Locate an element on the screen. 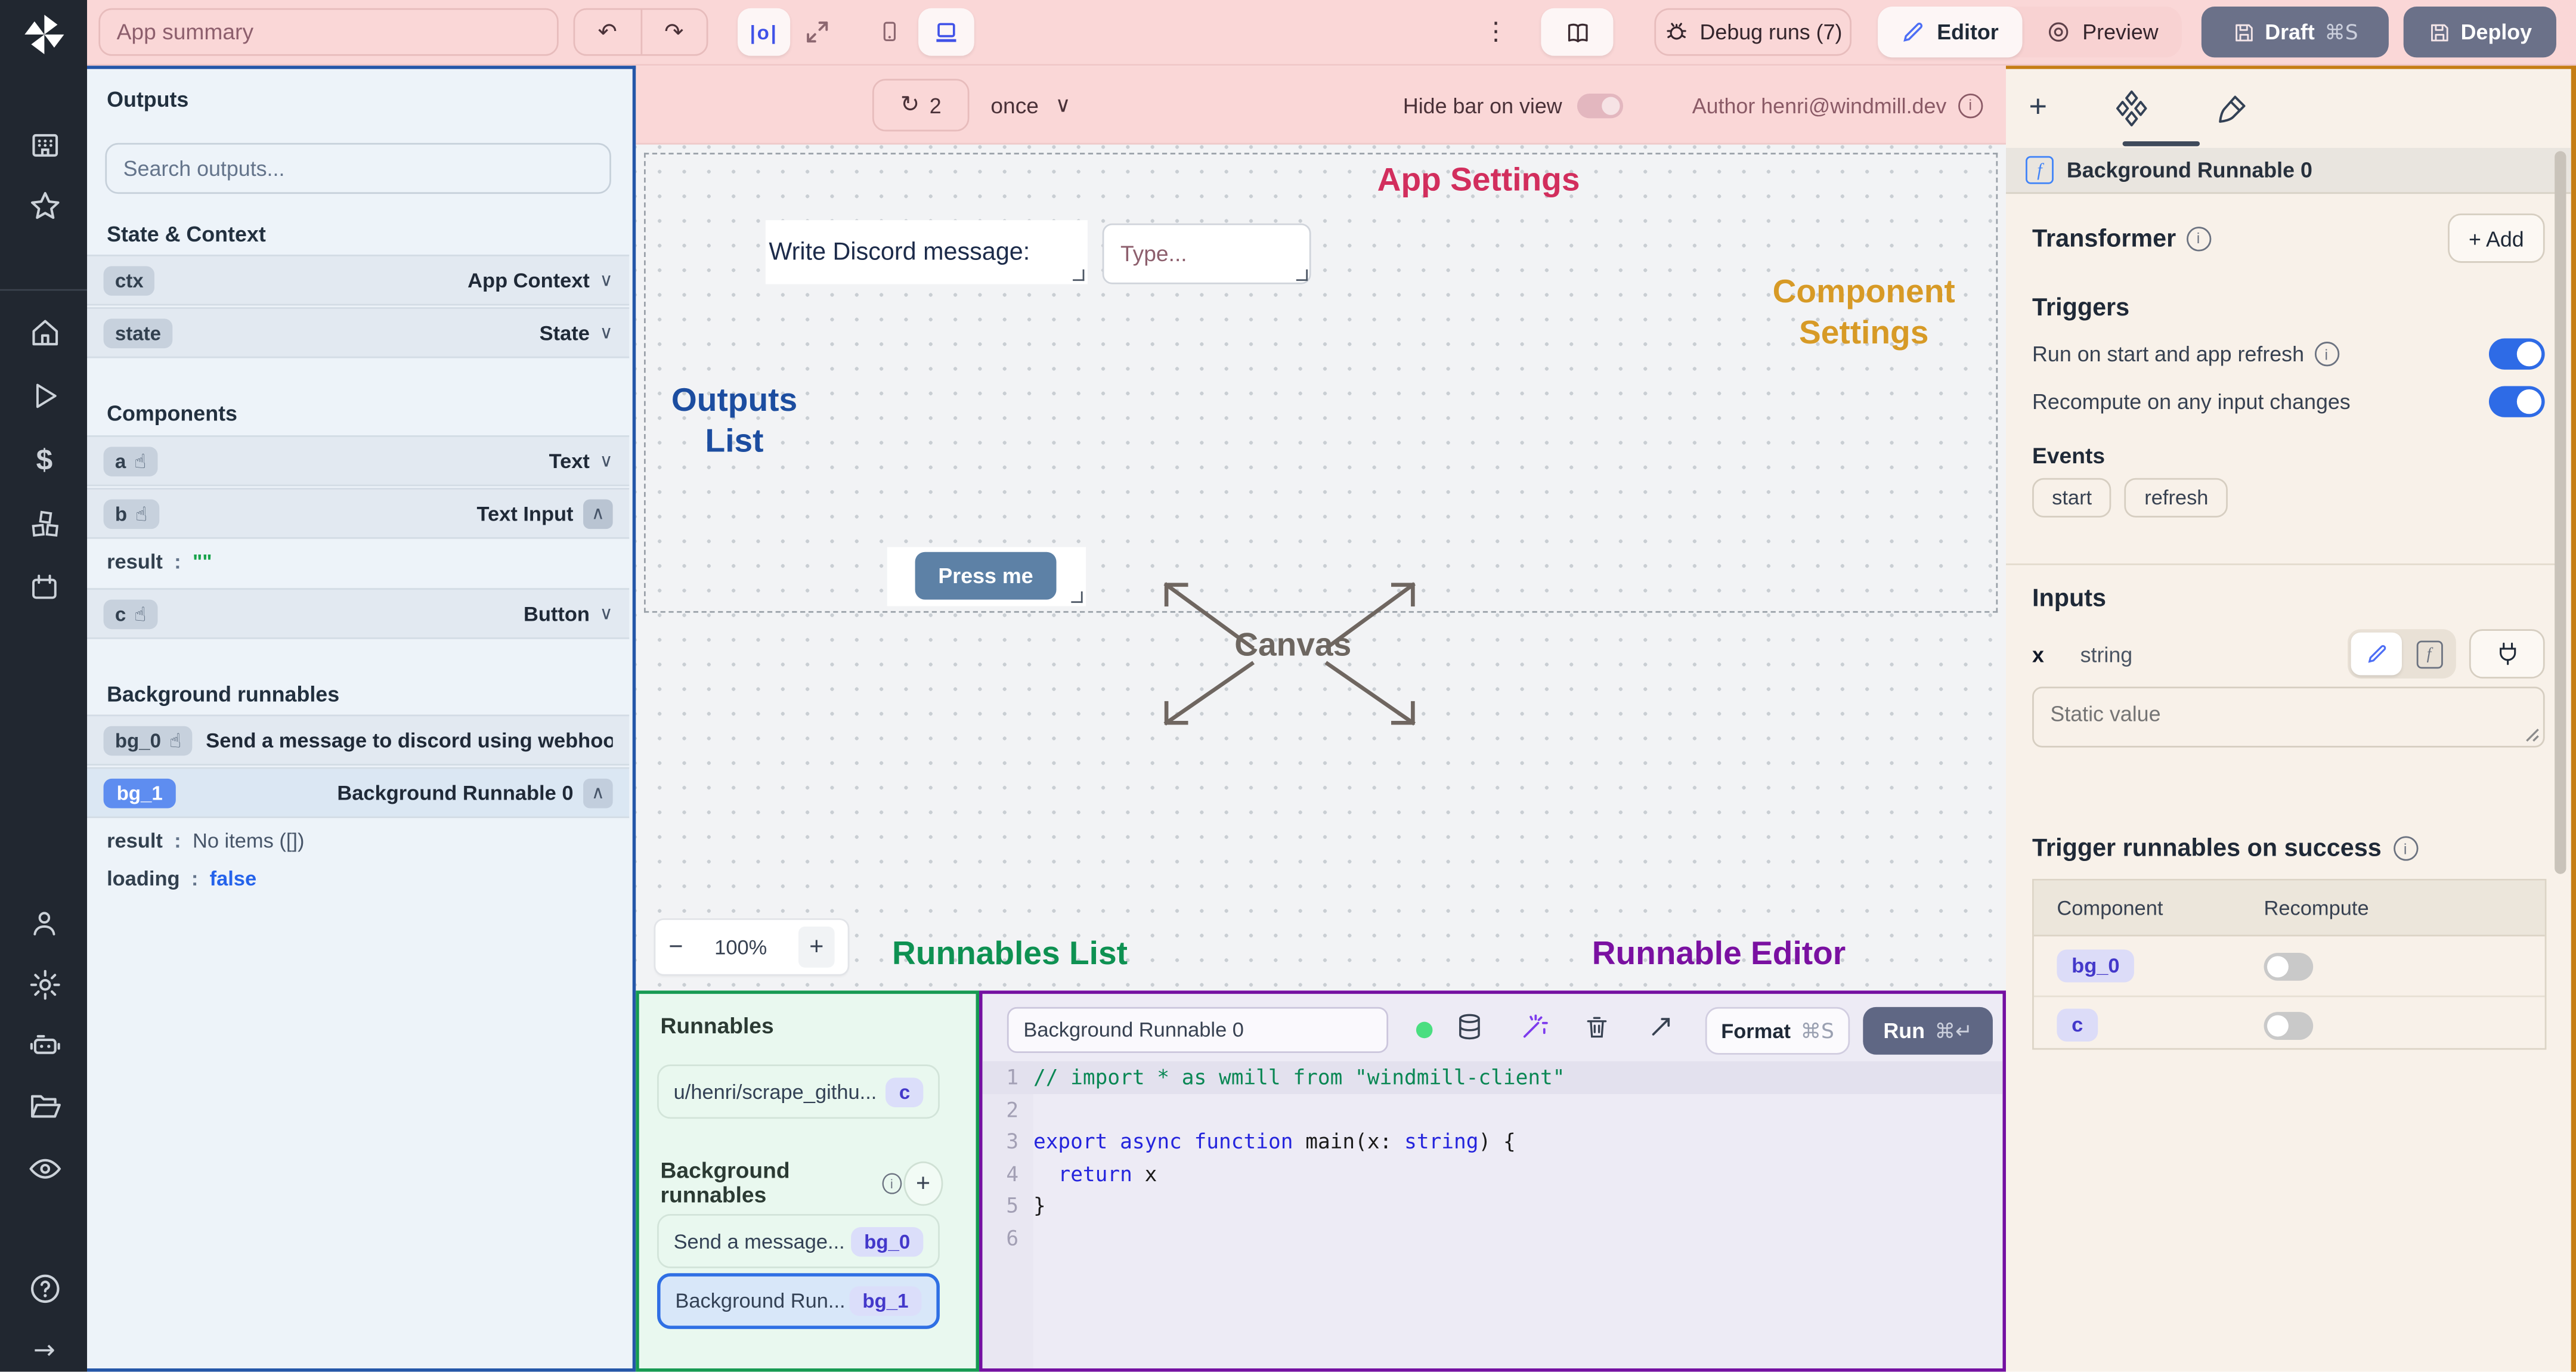 The height and width of the screenshot is (1372, 2576). format-button: Format ⌘S is located at coordinates (1778, 1030).